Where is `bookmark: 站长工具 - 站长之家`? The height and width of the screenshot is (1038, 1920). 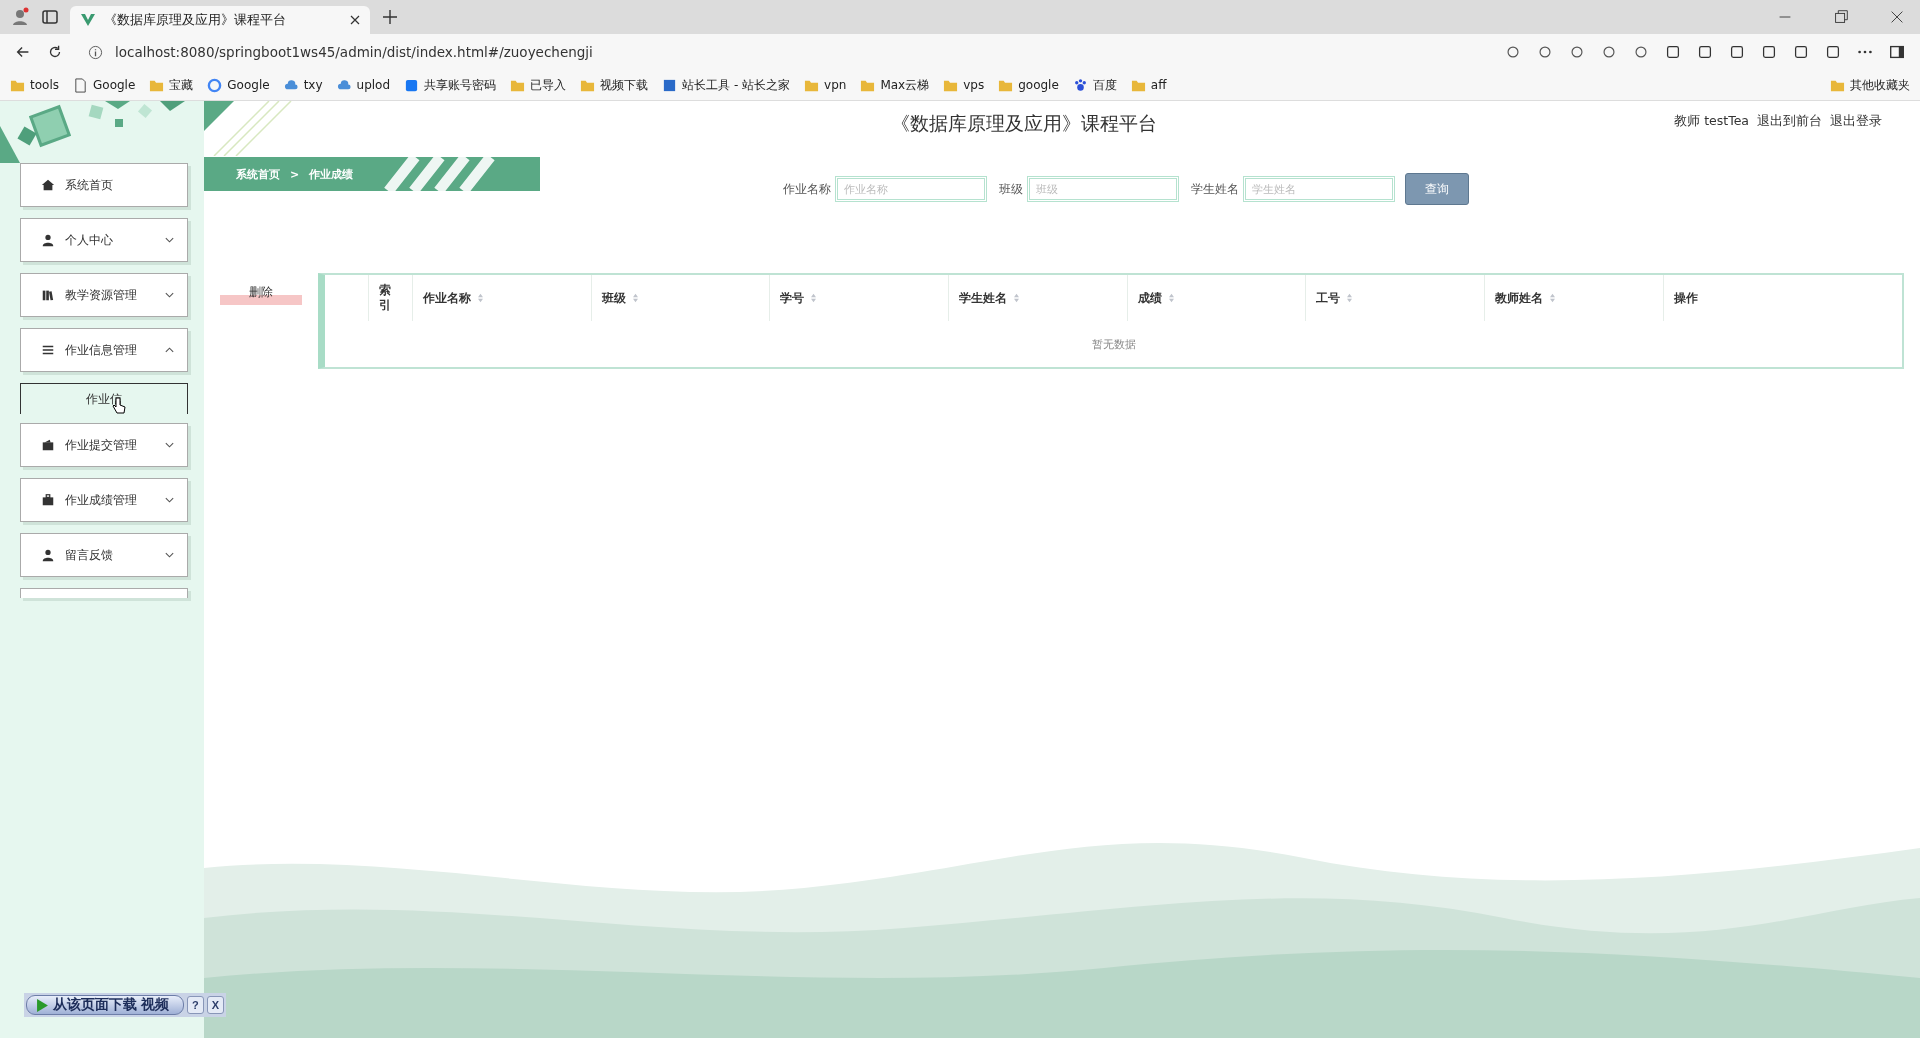 bookmark: 站长工具 - 站长之家 is located at coordinates (726, 85).